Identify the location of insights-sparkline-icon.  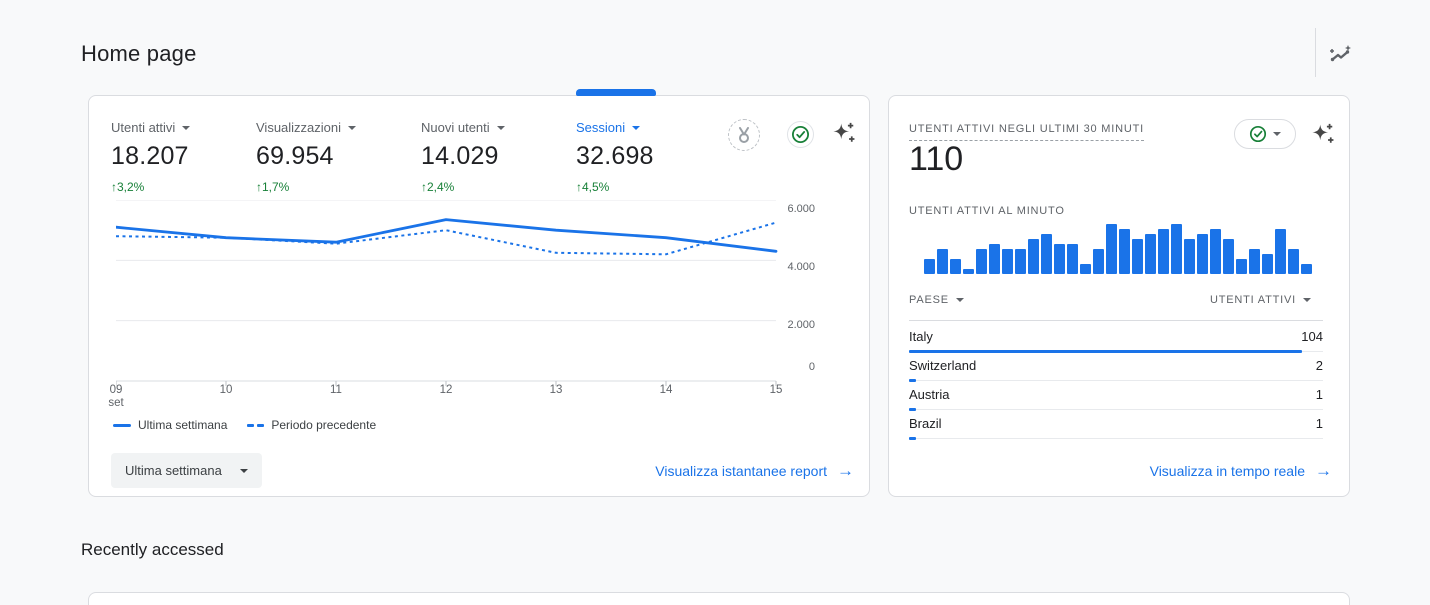
(1340, 53).